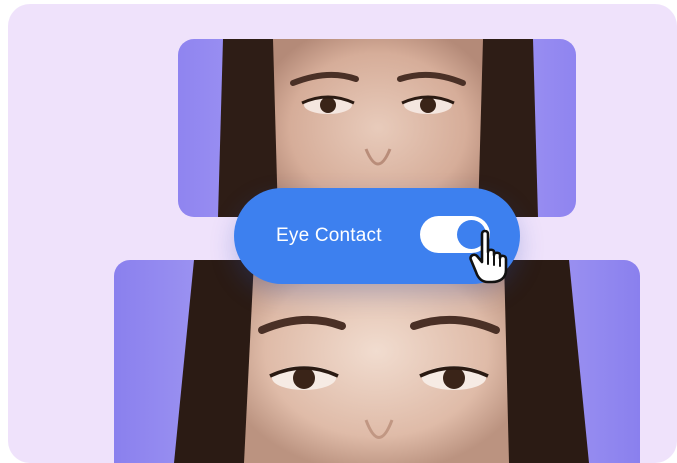  I want to click on eye-contact-toggle-control: Eye Contact, so click(377, 236).